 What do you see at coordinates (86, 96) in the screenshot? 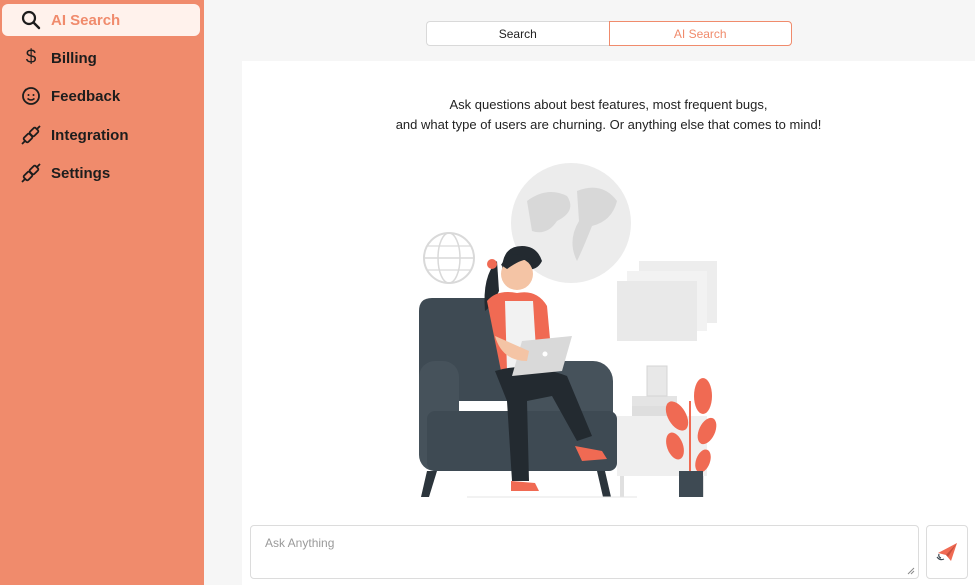
I see `sidebar-item-label: Feedback` at bounding box center [86, 96].